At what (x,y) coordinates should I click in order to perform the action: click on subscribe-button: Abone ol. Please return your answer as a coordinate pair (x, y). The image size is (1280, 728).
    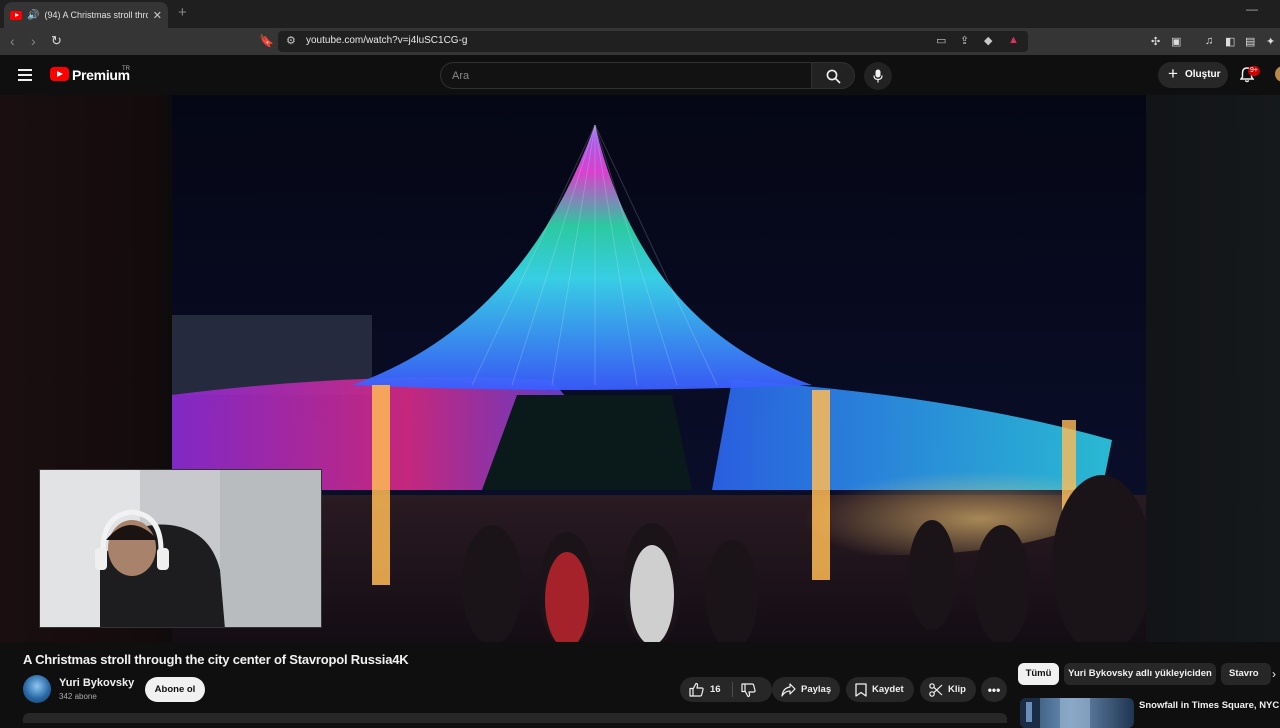
    Looking at the image, I should click on (175, 689).